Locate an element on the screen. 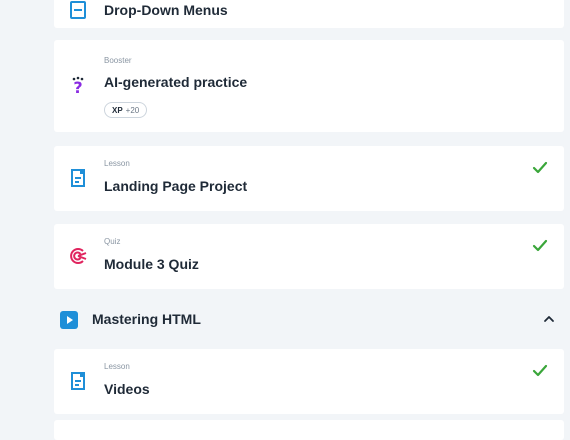 The height and width of the screenshot is (440, 570). item-title: Drop-Down Menus is located at coordinates (166, 10).